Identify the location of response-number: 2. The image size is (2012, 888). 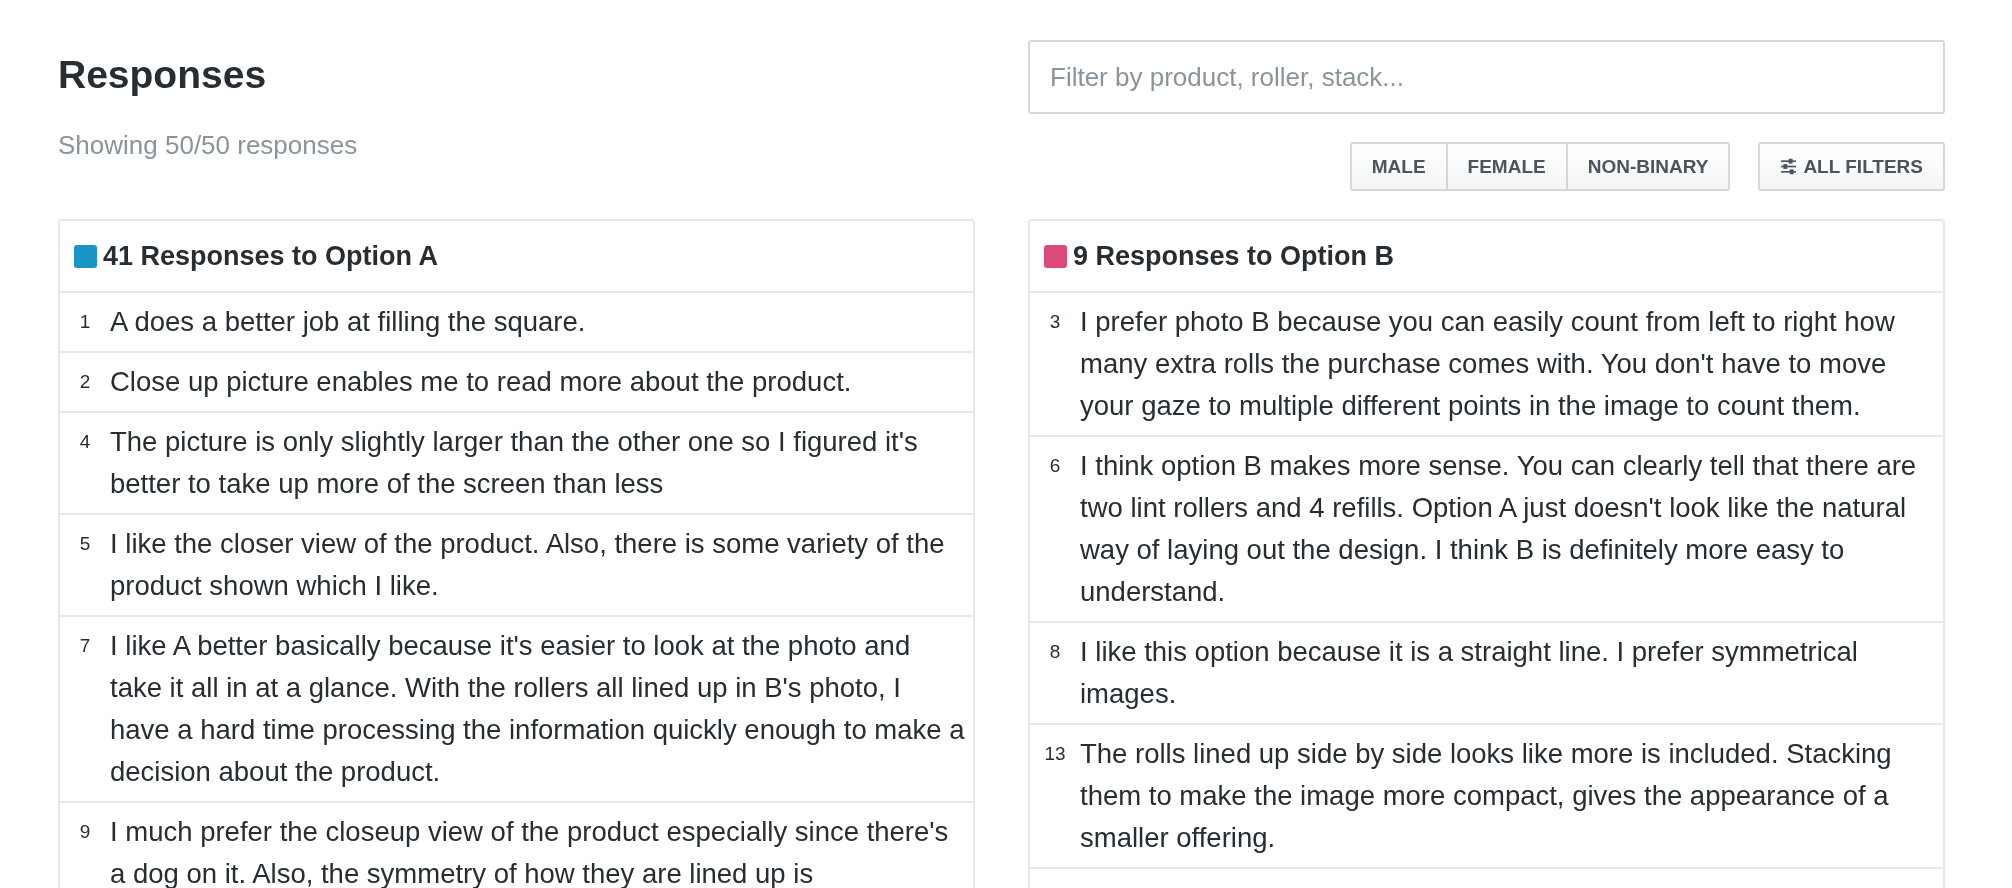
(85, 382).